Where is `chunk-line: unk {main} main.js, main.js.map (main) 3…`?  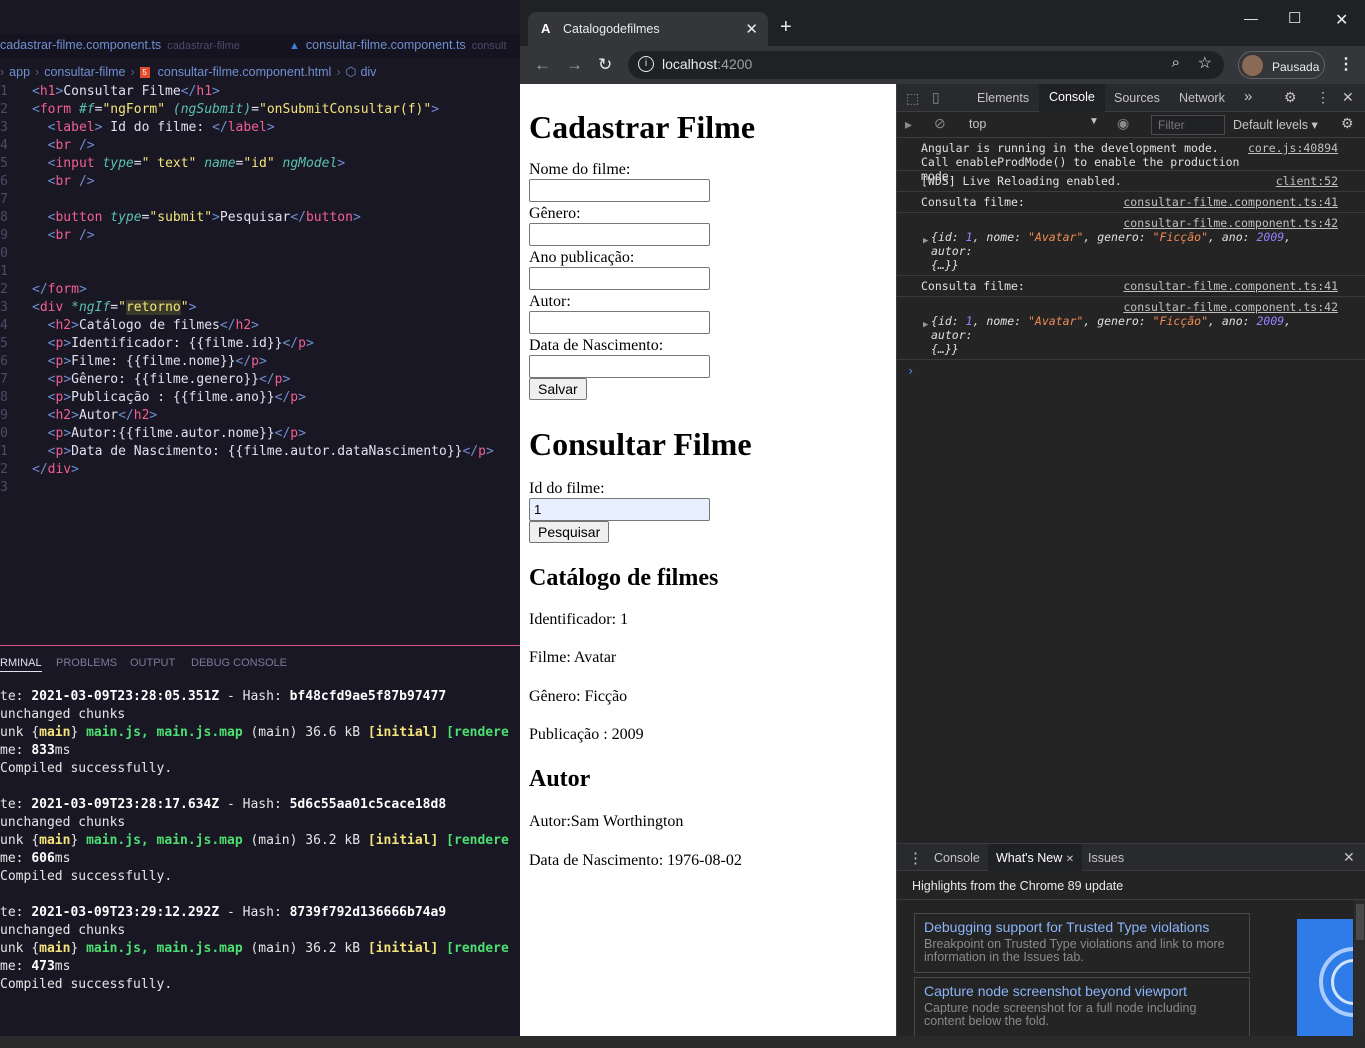
chunk-line: unk {main} main.js, main.js.map (main) 3… is located at coordinates (254, 840).